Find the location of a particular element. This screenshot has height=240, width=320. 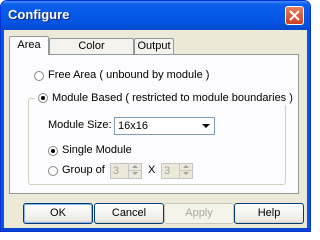

group-cols-value: 3 is located at coordinates (116, 171).